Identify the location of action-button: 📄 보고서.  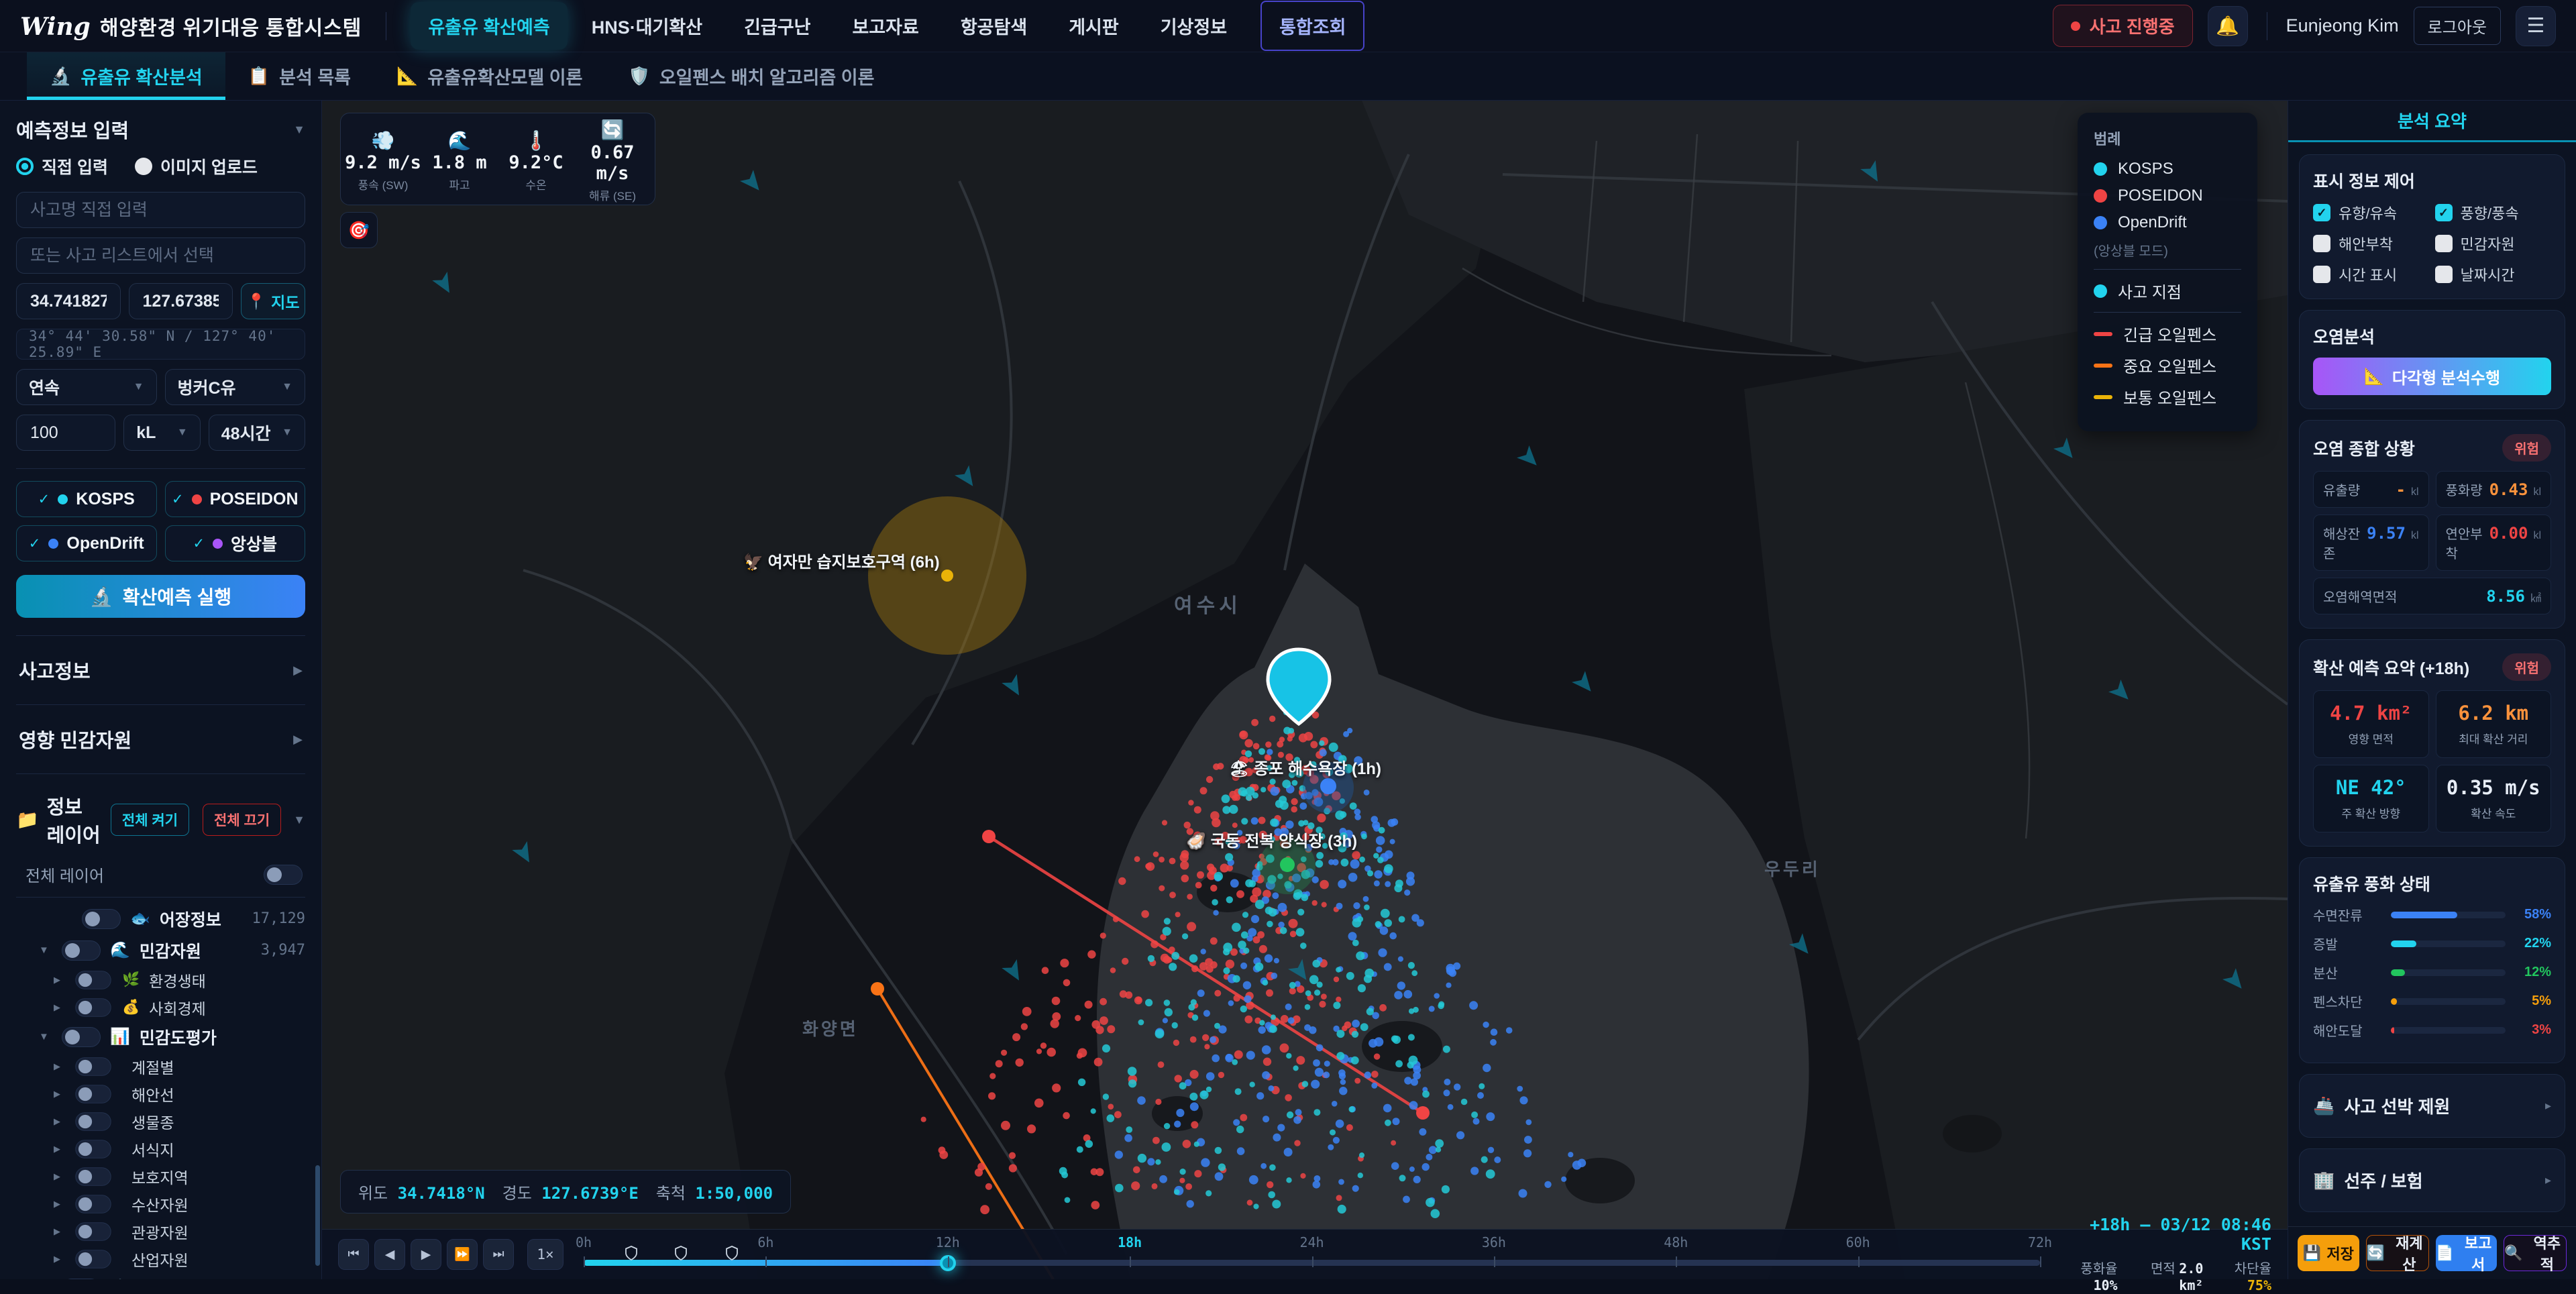
(2467, 1253).